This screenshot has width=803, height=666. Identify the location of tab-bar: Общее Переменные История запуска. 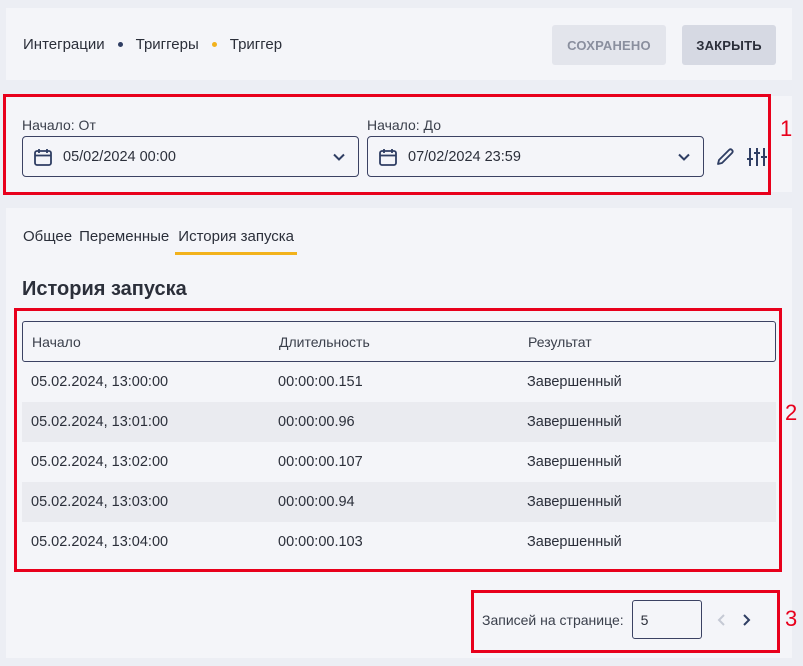
(161, 241).